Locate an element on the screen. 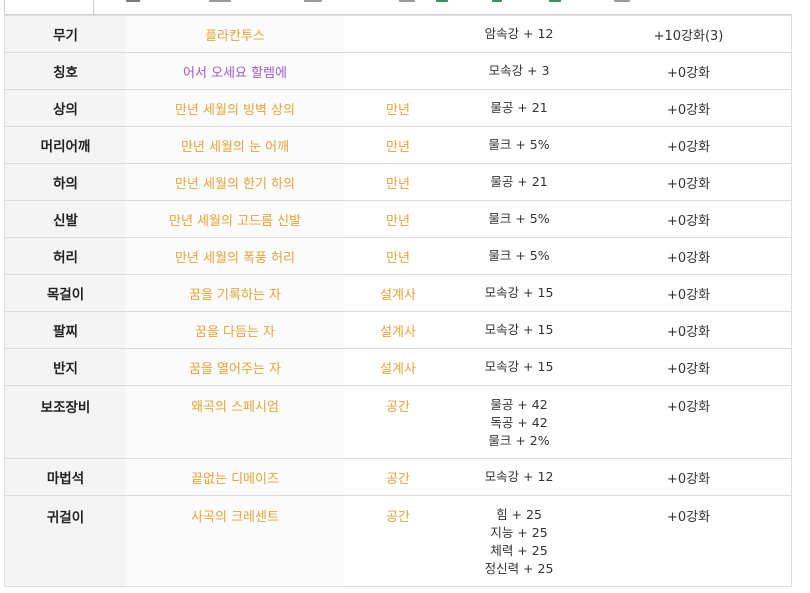 This screenshot has height=593, width=810. table-row: 반지 꿈을 열어주는 자 설계사 모속강 + 15 +0강화 is located at coordinates (398, 367).